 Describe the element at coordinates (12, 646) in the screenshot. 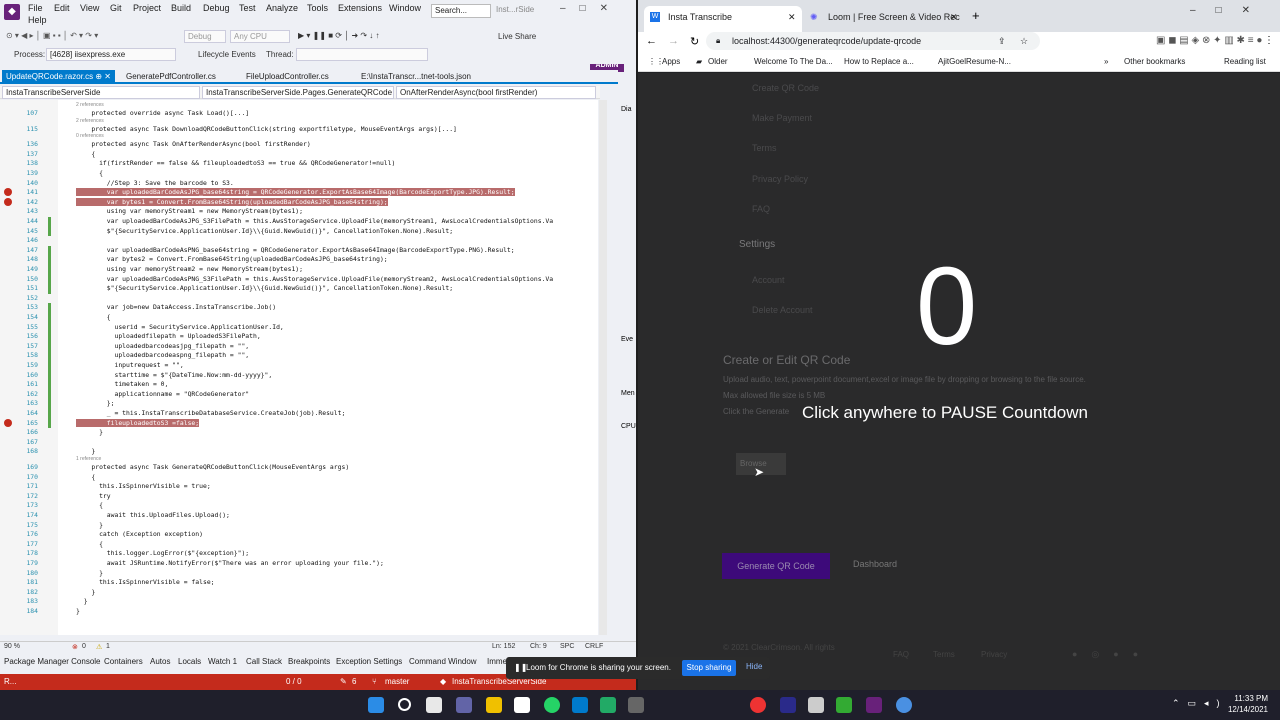

I see `zoom-level: 90 %` at that location.